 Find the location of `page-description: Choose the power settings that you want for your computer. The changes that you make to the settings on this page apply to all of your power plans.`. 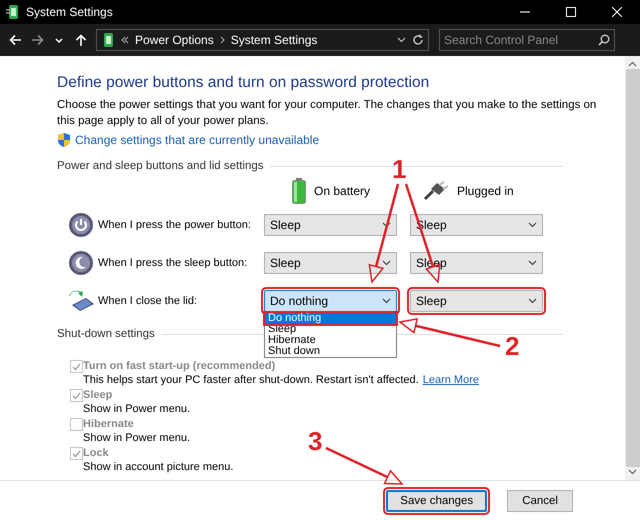

page-description: Choose the power settings that you want for your computer. The changes that you make to the settings on this page apply to all of your power plans. is located at coordinates (327, 113).